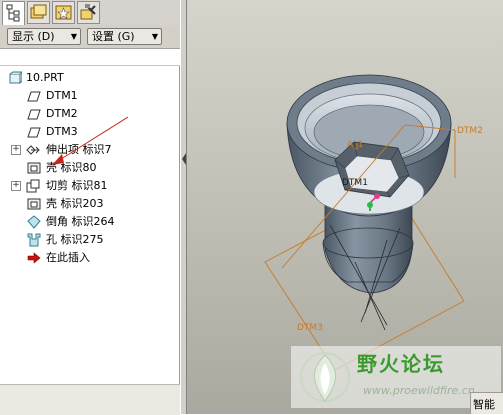 The height and width of the screenshot is (415, 503). I want to click on panel-splitter, so click(183, 207).